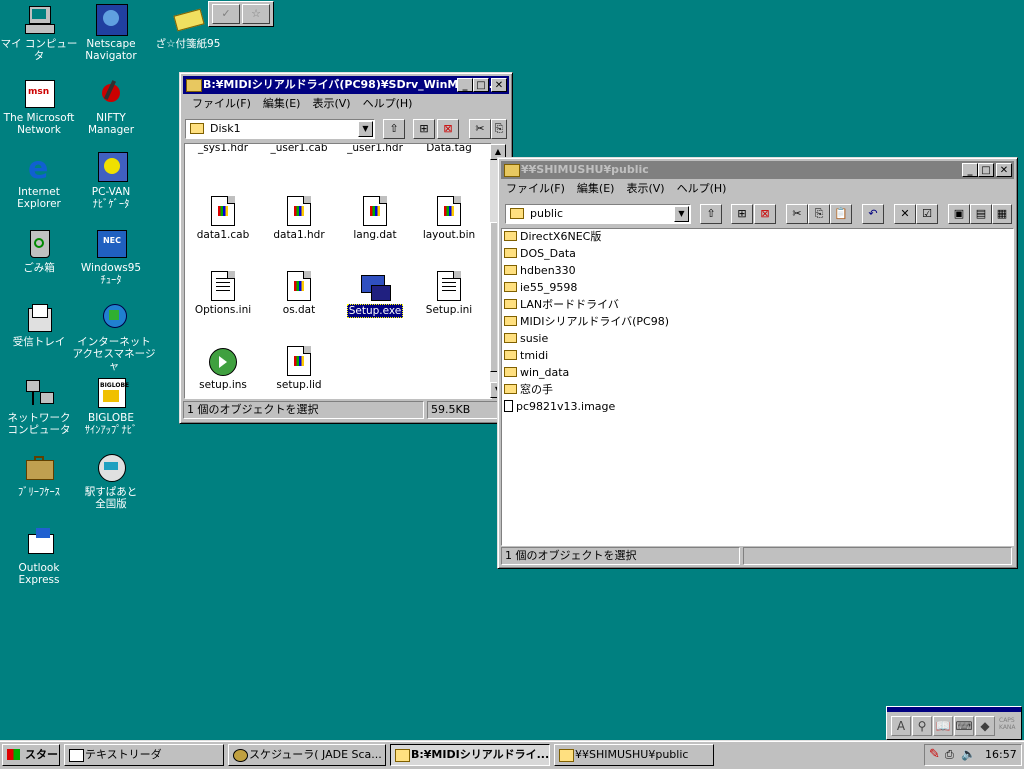  Describe the element at coordinates (959, 214) in the screenshot. I see `large-icons-button: ▣` at that location.